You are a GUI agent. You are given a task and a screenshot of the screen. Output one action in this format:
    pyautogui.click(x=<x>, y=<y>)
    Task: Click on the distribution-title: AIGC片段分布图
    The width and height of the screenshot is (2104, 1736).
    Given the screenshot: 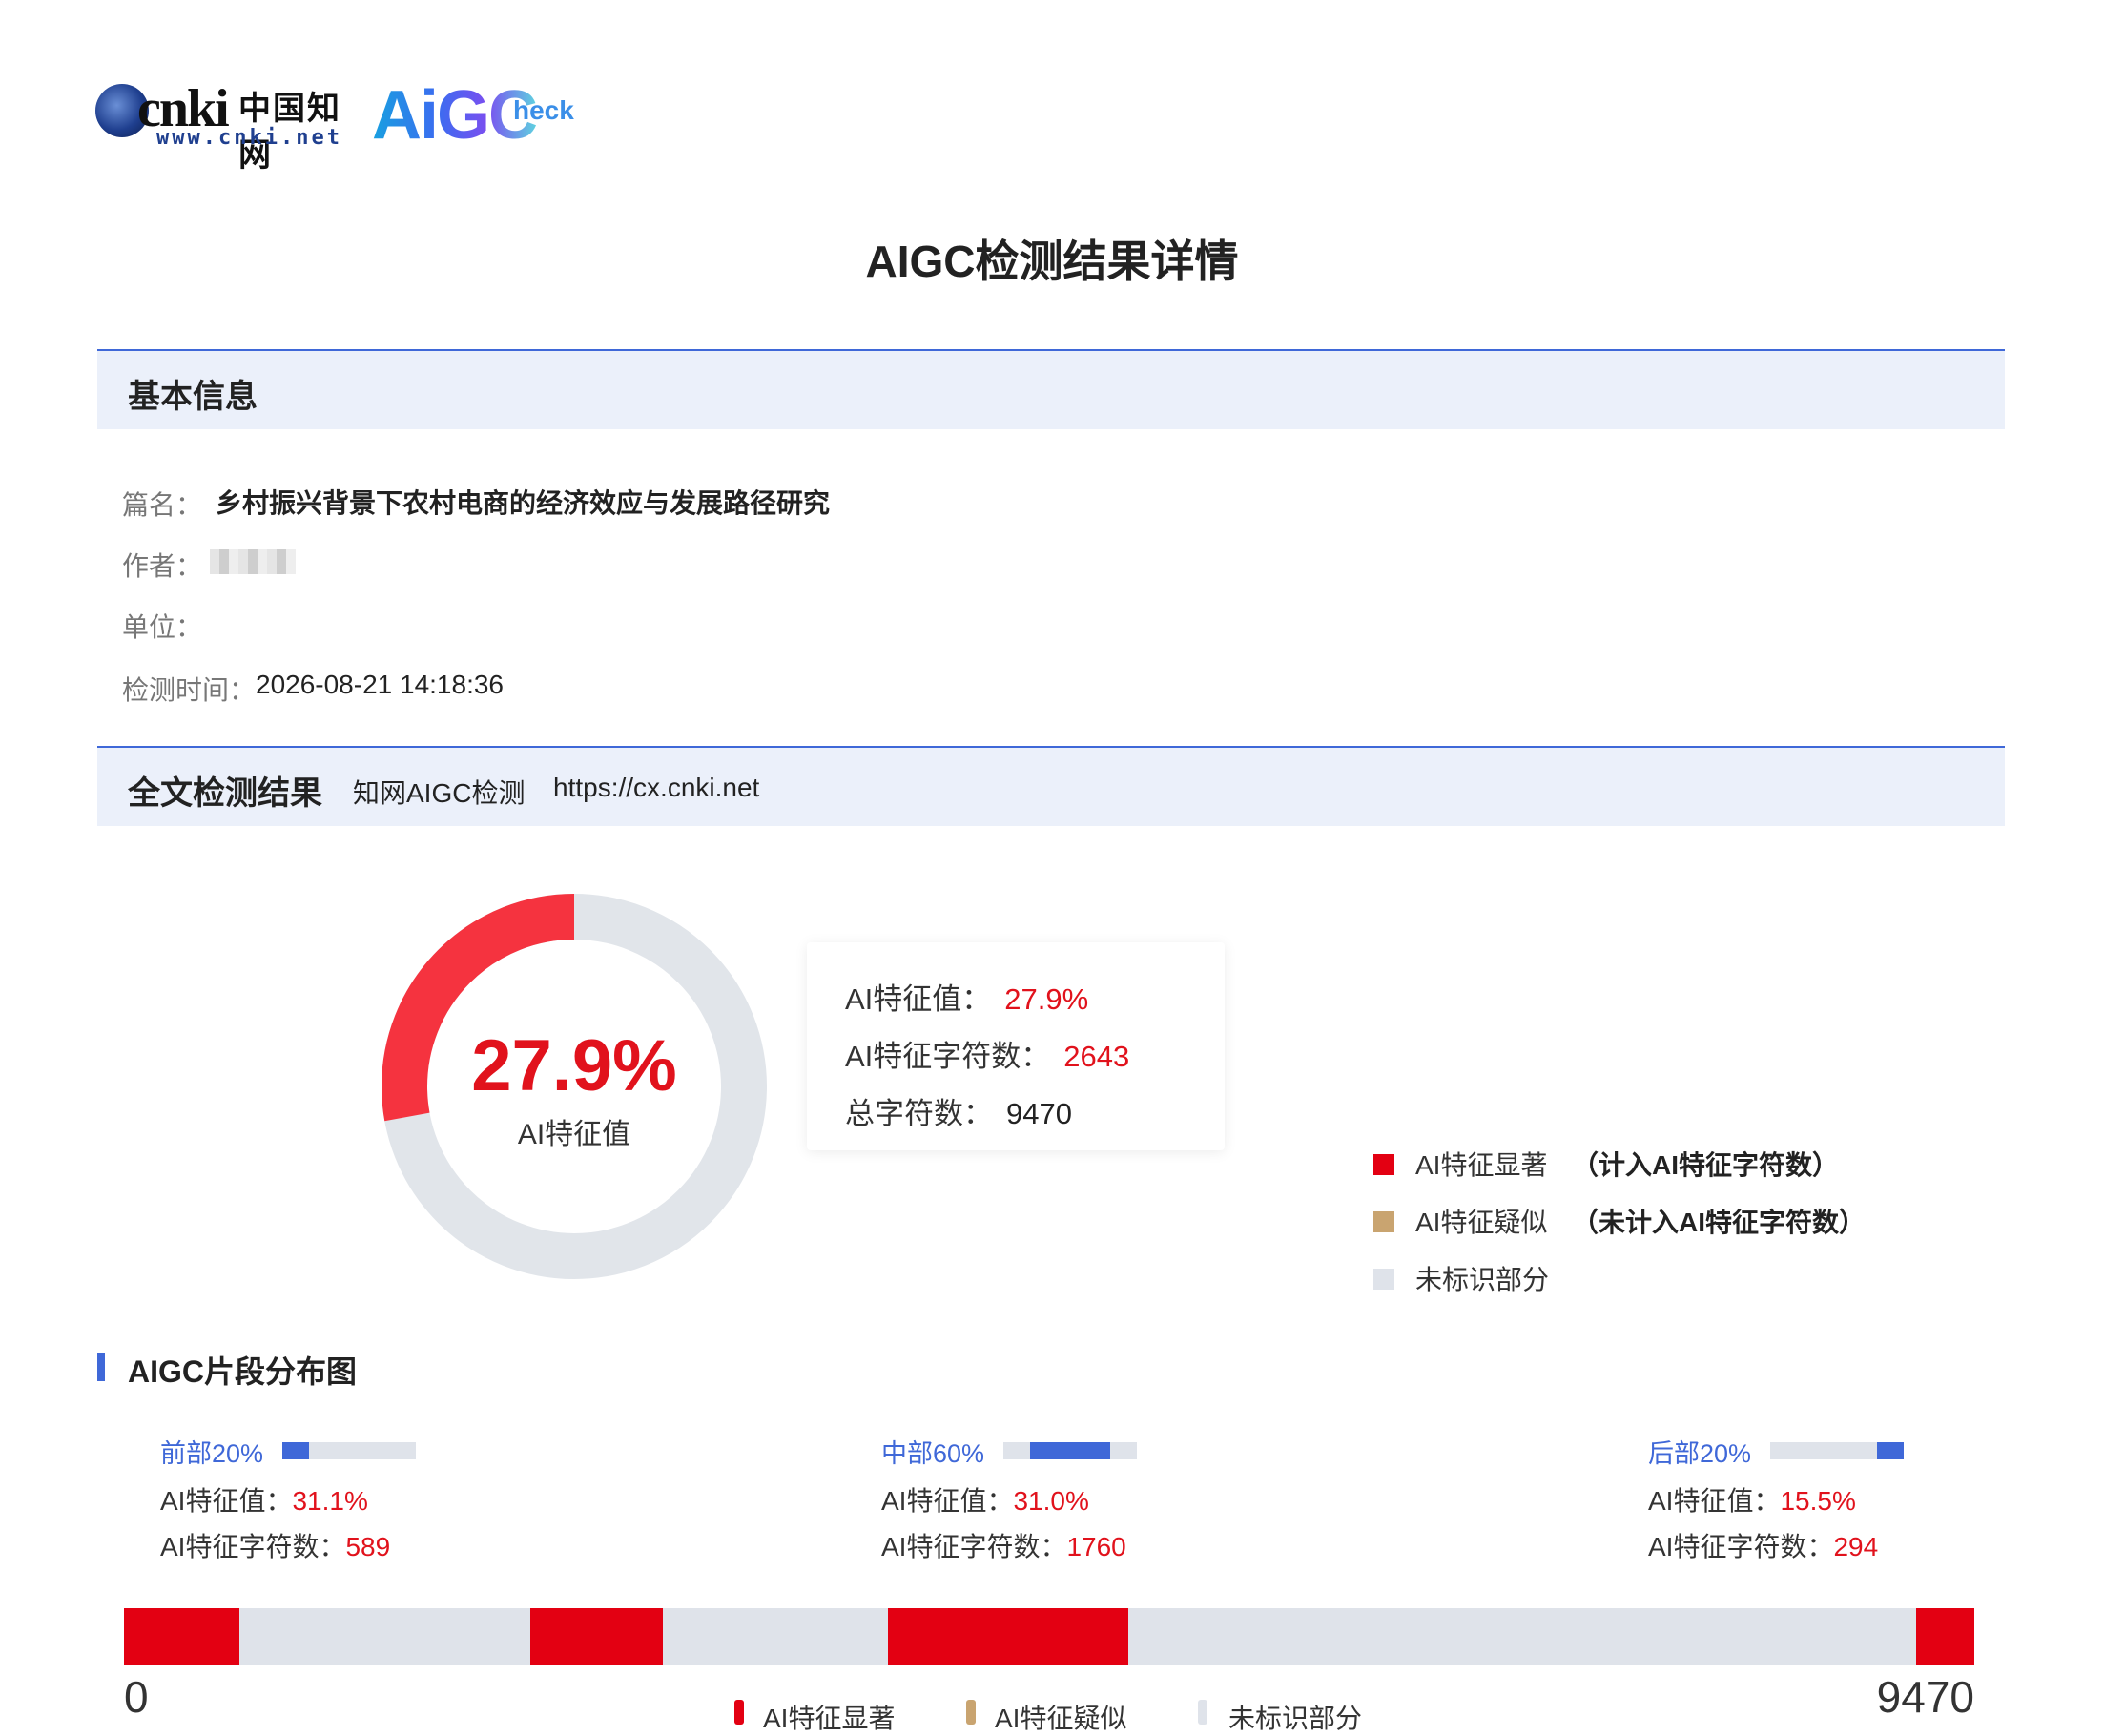 What is the action you would take?
    pyautogui.click(x=243, y=1371)
    